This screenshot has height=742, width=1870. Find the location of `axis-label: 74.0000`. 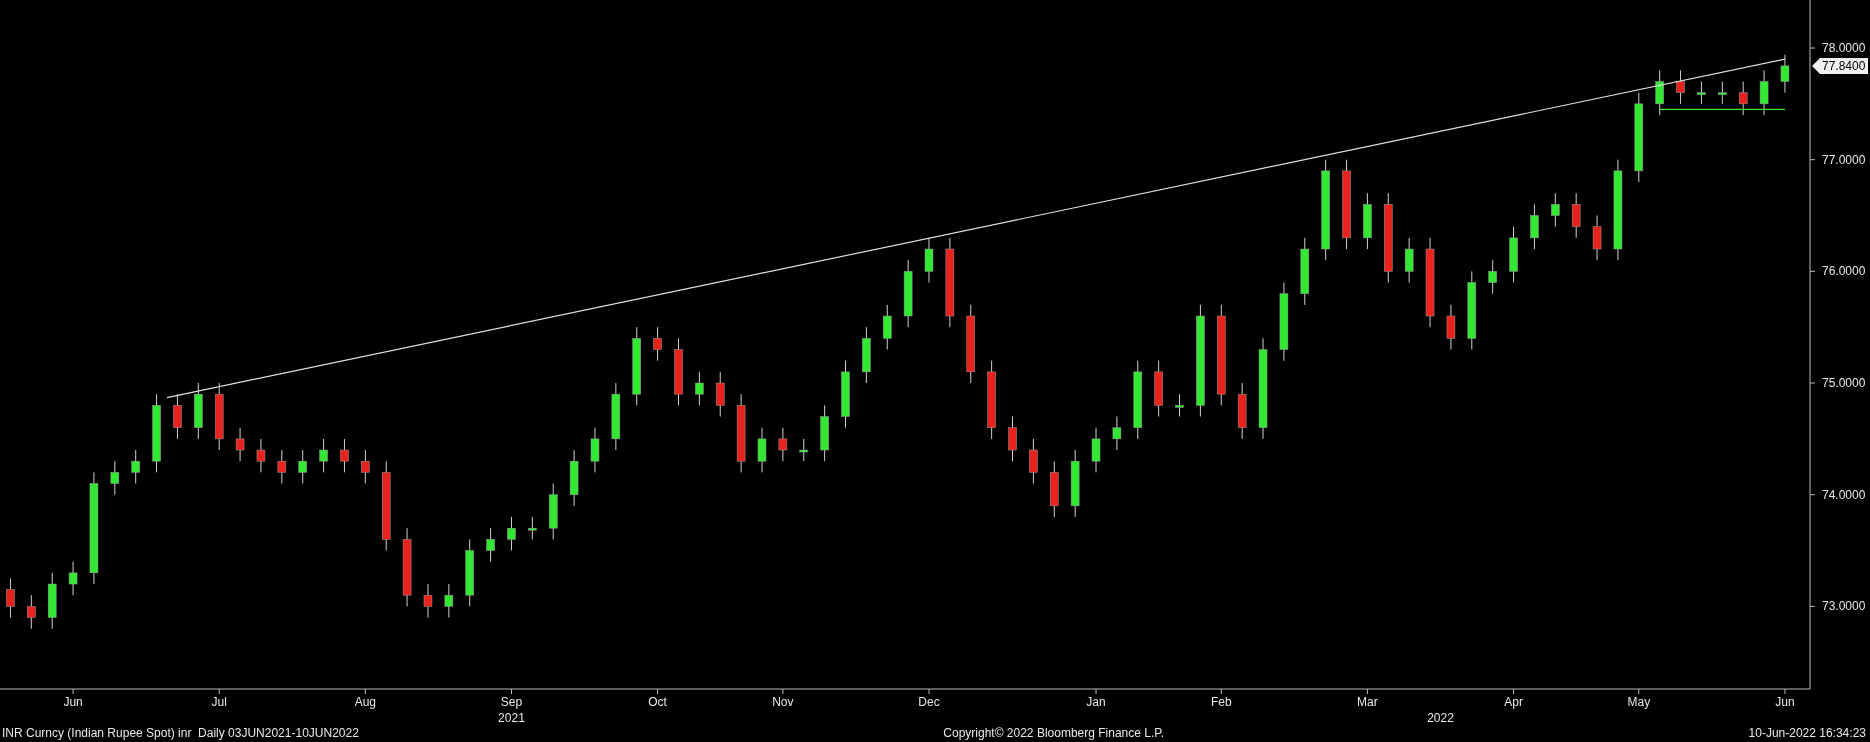

axis-label: 74.0000 is located at coordinates (1844, 494).